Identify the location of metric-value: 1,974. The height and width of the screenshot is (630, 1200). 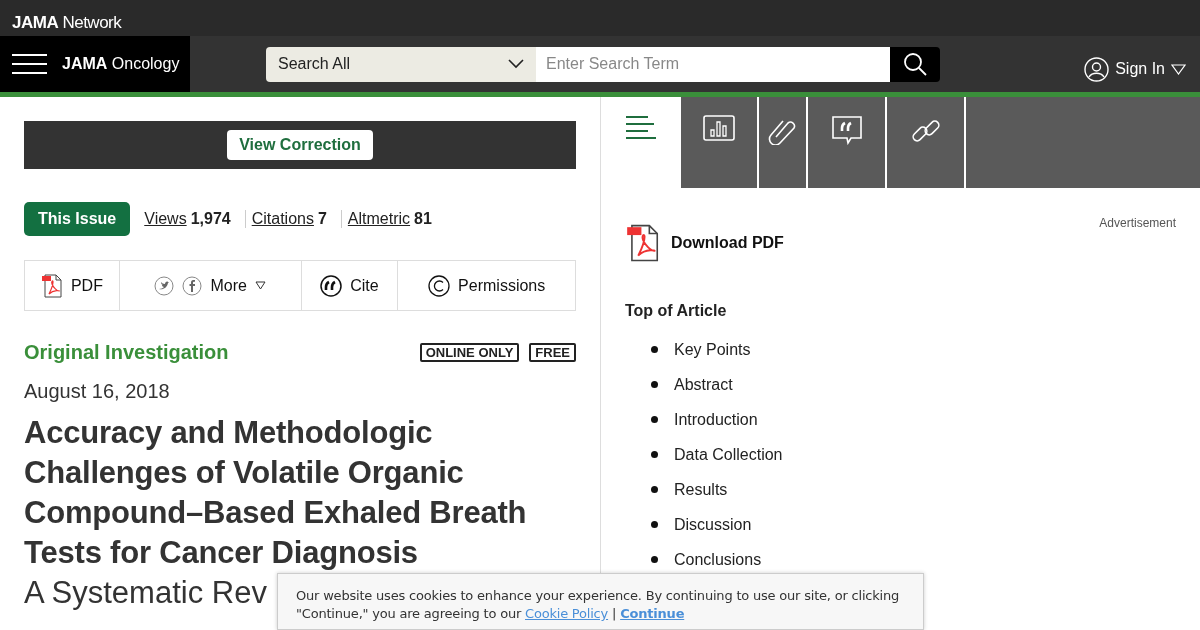
(210, 219).